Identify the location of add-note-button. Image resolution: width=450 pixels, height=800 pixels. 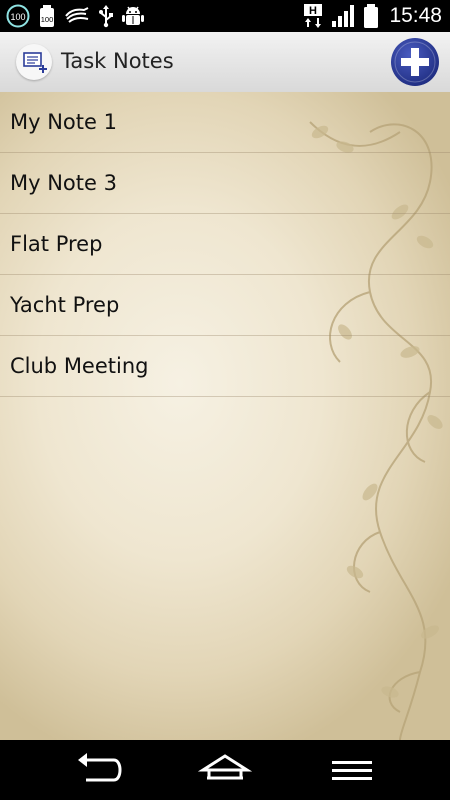
(415, 62).